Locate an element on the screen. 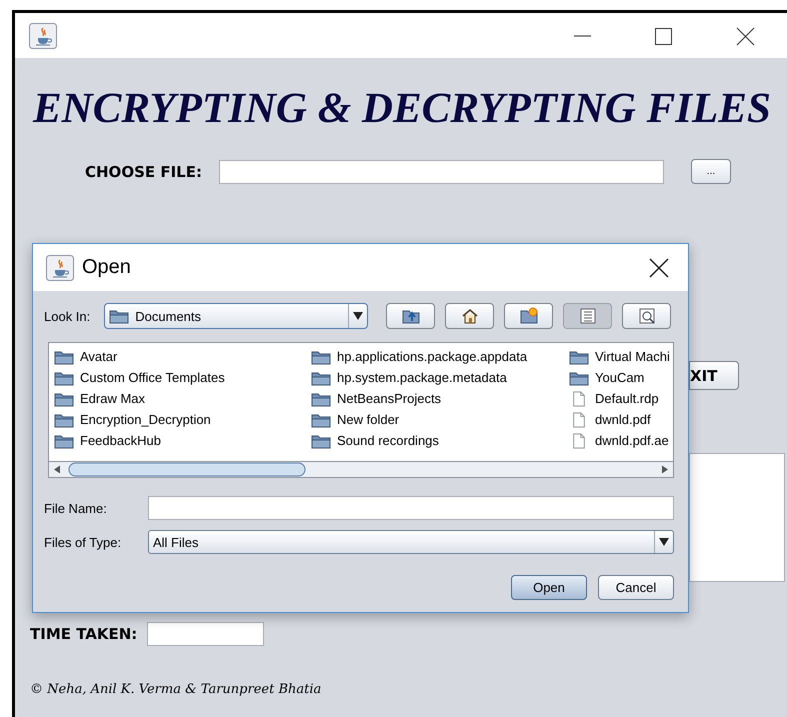  details-view-icon is located at coordinates (646, 316).